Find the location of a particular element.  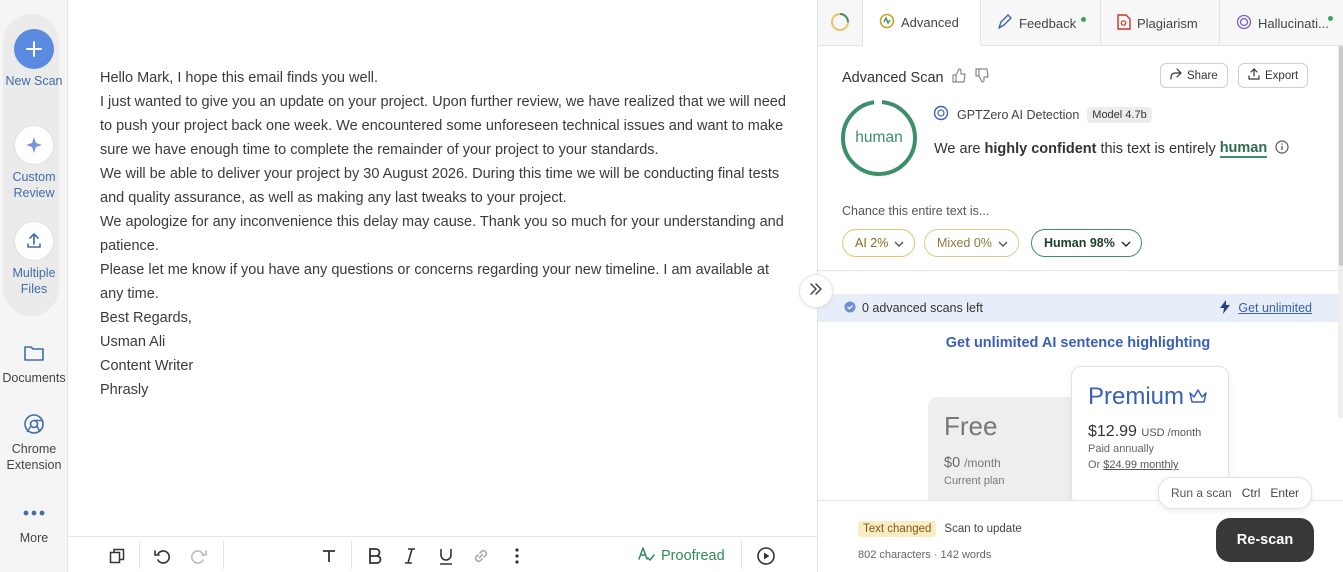

double-chevron-right-icon is located at coordinates (816, 291).